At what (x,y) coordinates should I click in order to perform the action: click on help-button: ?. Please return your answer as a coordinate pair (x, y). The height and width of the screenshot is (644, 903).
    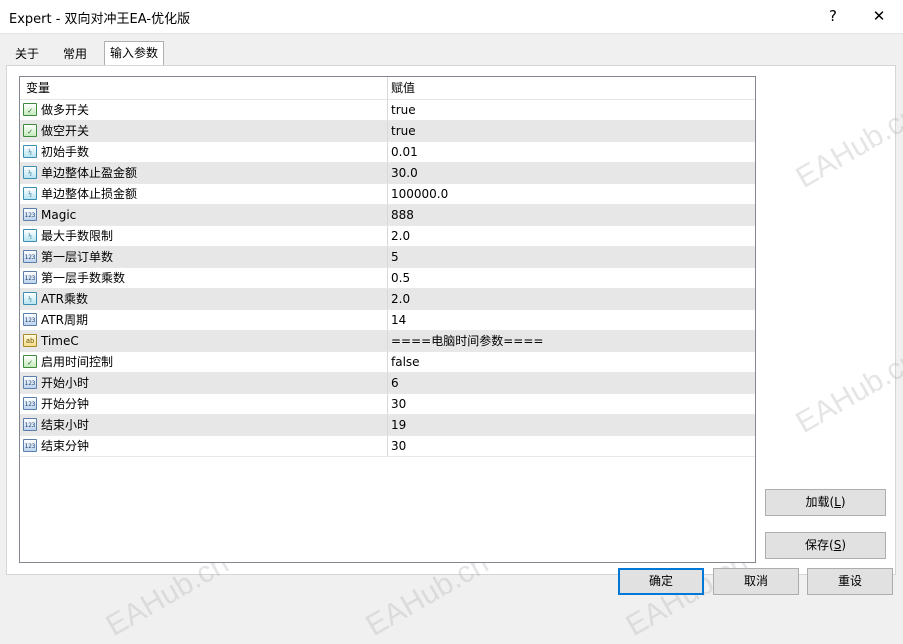
    Looking at the image, I should click on (833, 16).